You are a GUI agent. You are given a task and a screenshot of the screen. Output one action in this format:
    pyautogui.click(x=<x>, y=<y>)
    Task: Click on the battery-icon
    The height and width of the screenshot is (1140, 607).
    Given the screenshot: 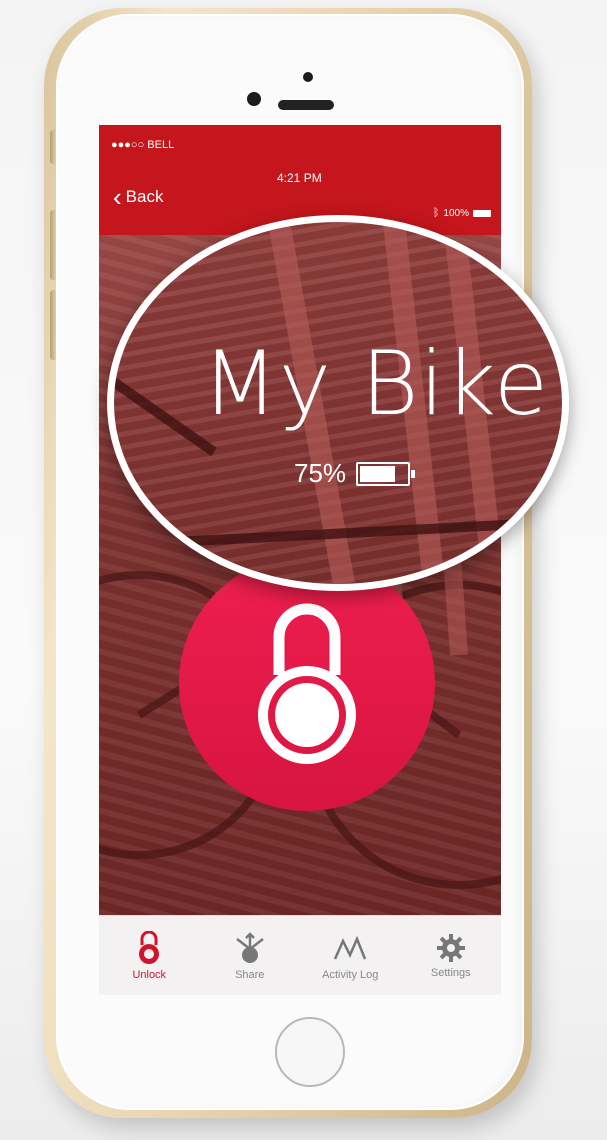 What is the action you would take?
    pyautogui.click(x=482, y=213)
    